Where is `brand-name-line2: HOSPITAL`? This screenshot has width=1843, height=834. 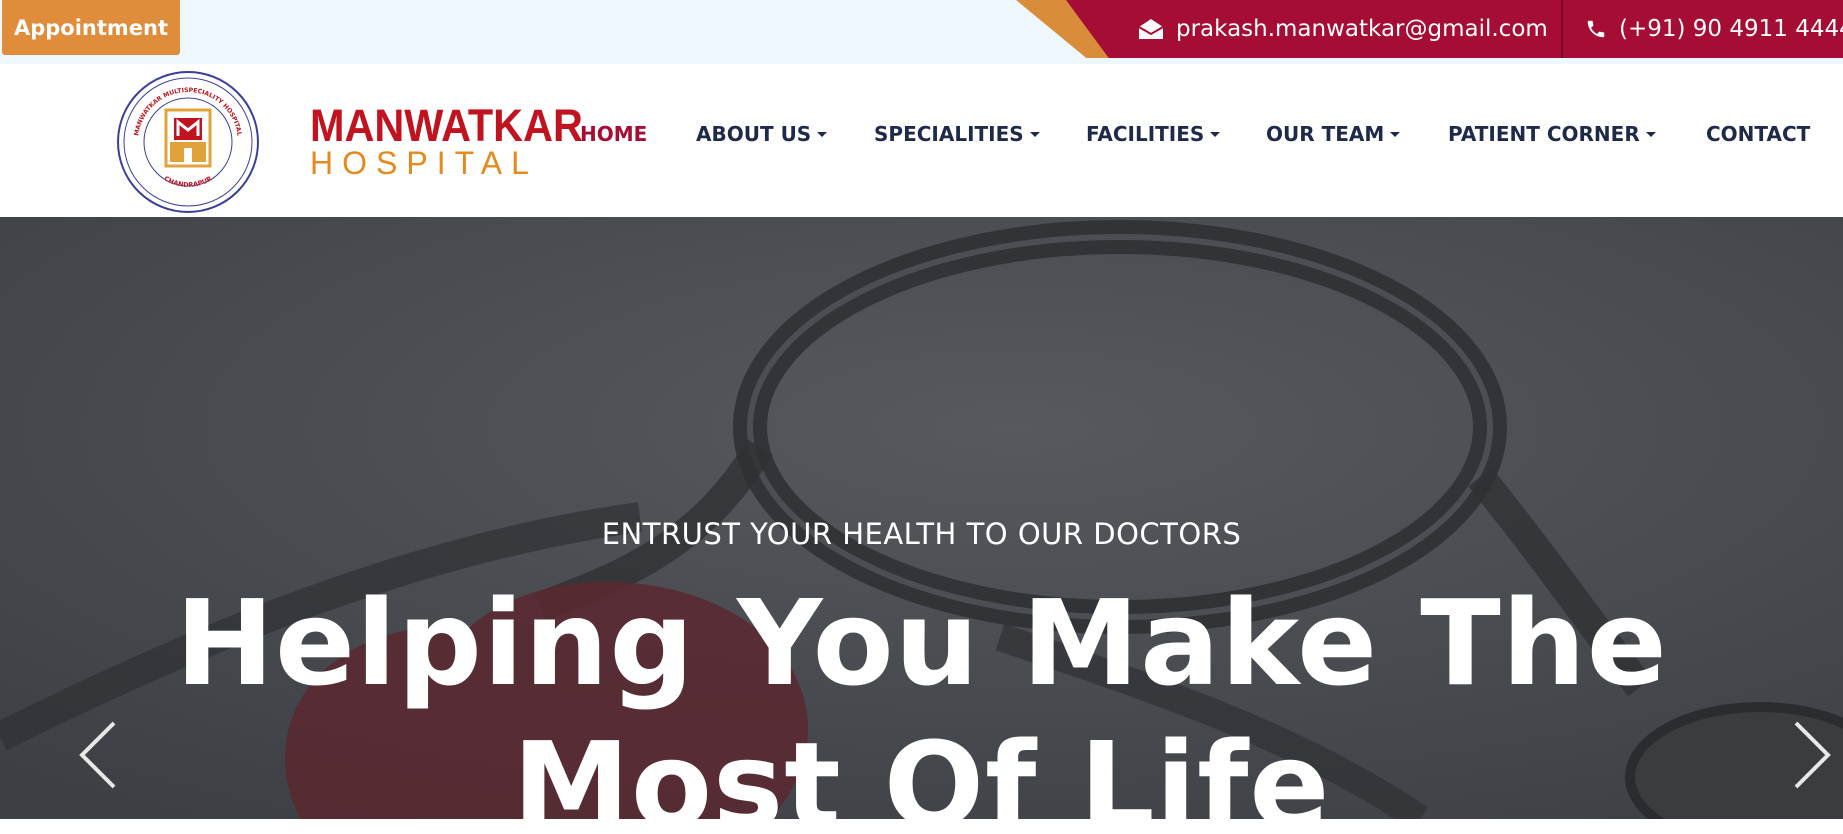
brand-name-line2: HOSPITAL is located at coordinates (424, 163).